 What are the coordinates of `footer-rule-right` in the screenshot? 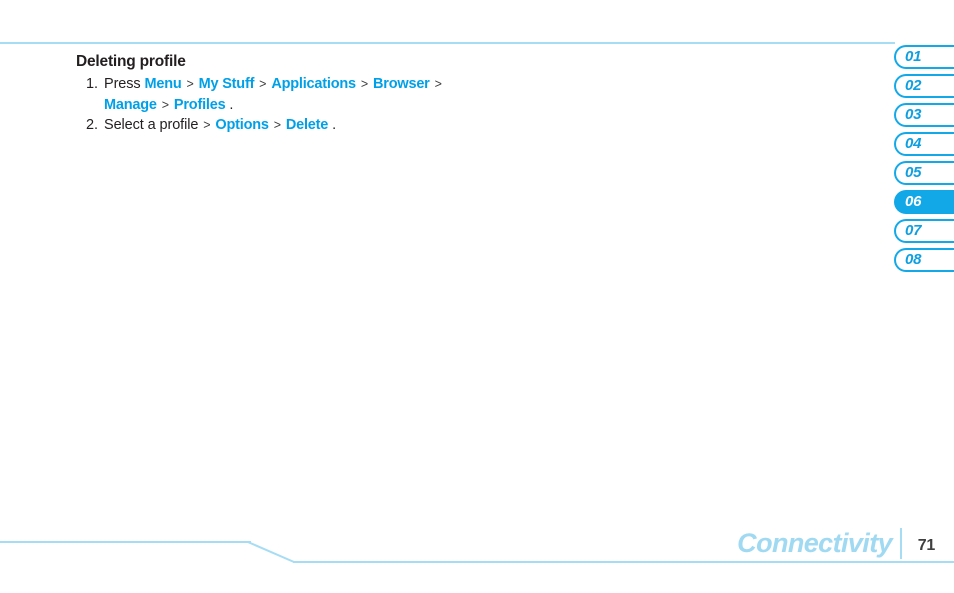 It's located at (623, 562).